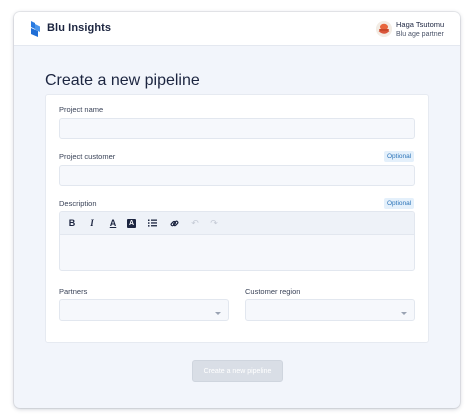  Describe the element at coordinates (399, 156) in the screenshot. I see `project-customer-optional-badge: Optional` at that location.